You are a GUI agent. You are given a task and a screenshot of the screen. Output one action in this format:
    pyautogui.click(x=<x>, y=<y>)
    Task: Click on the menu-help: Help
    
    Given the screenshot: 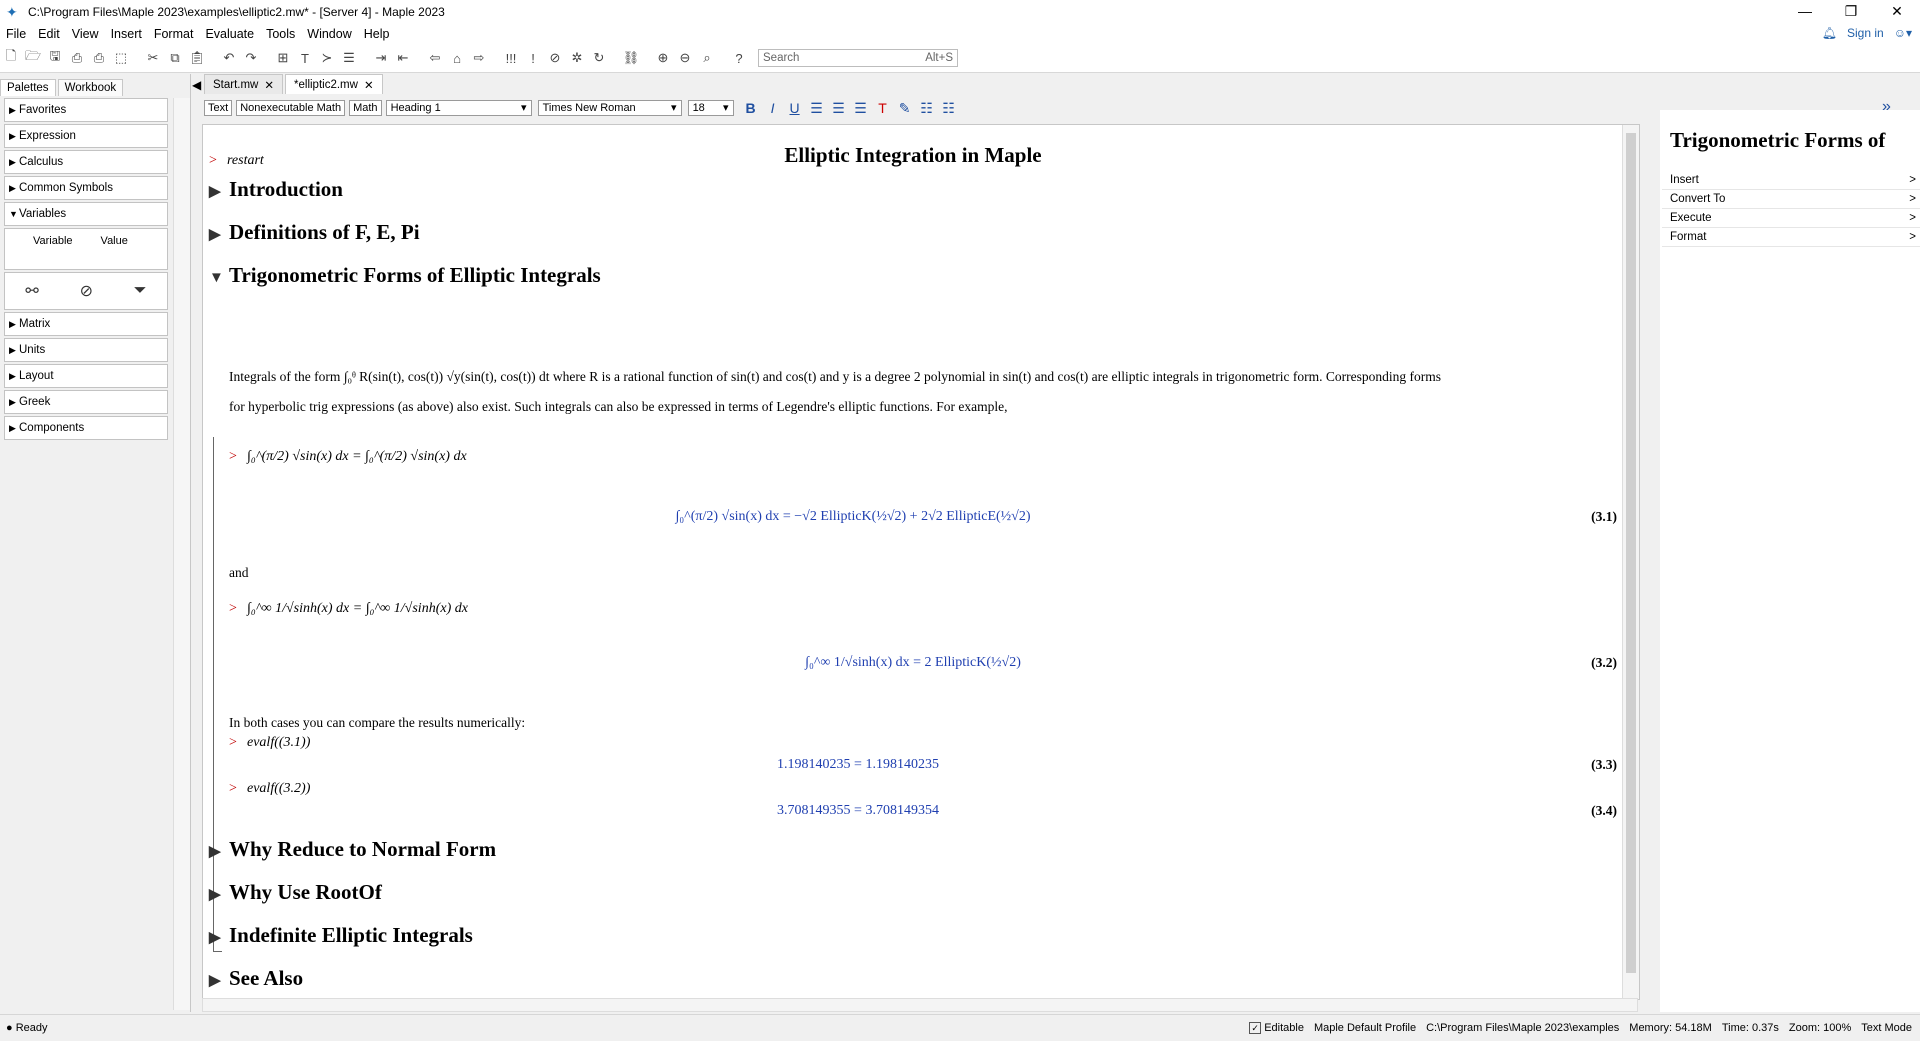 What is the action you would take?
    pyautogui.click(x=377, y=34)
    